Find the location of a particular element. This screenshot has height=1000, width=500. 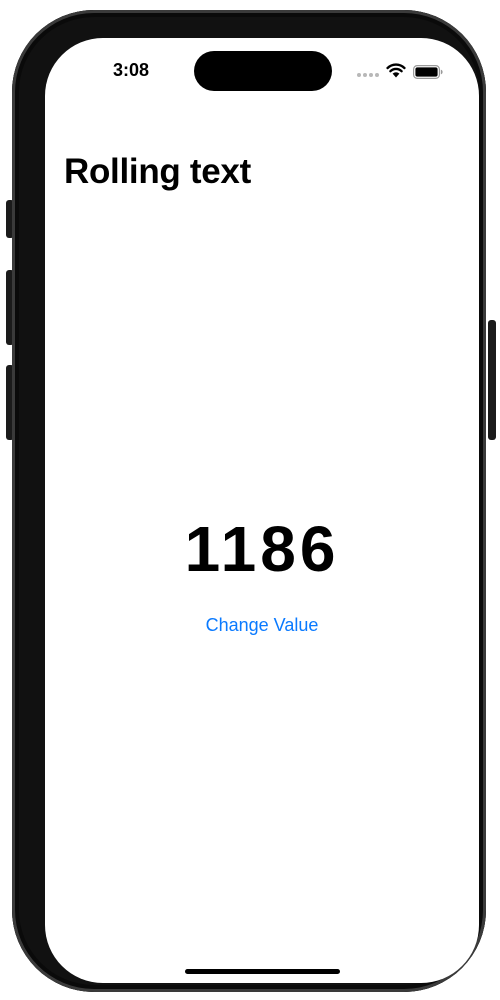

page-title: Rolling text is located at coordinates (157, 171).